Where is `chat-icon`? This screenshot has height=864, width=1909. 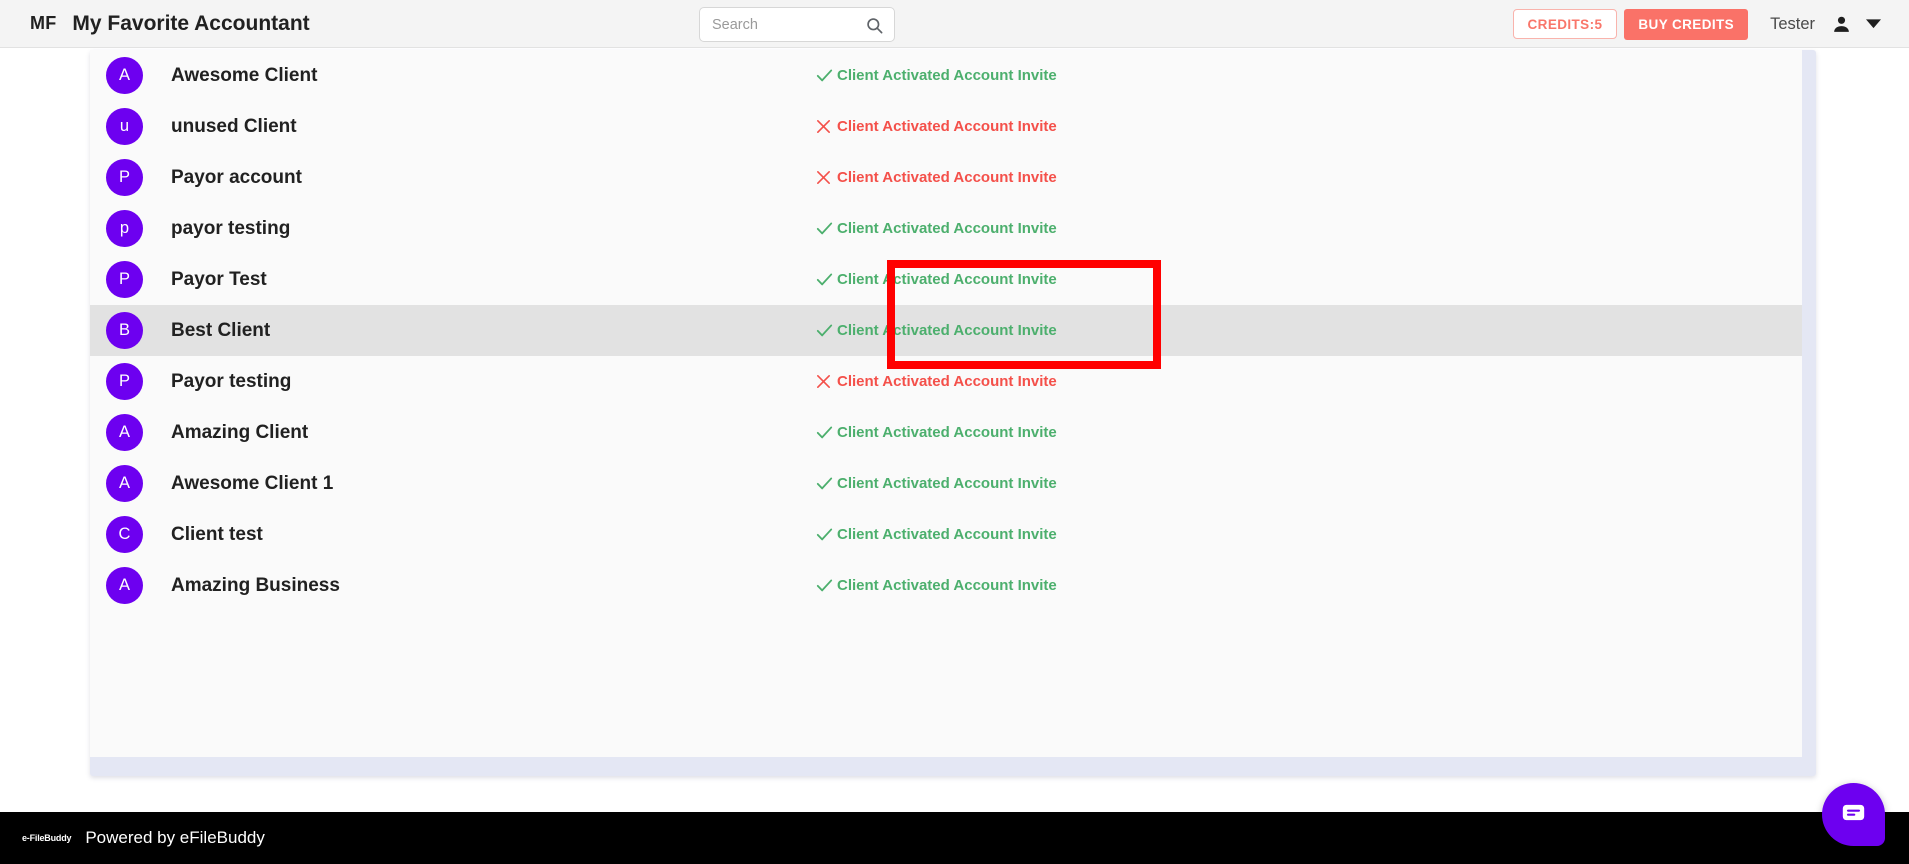
chat-icon is located at coordinates (1853, 815).